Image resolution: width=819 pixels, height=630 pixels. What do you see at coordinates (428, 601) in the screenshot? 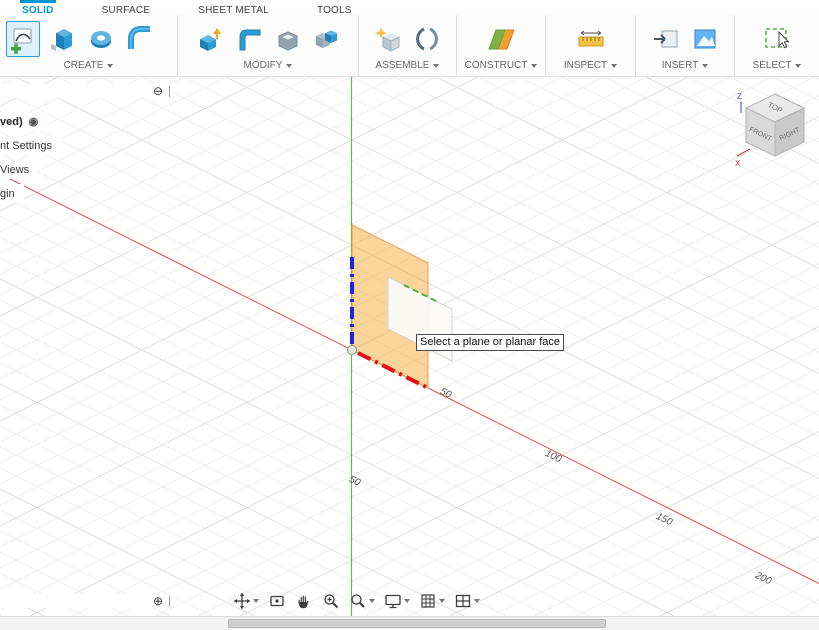
I see `grid-icon` at bounding box center [428, 601].